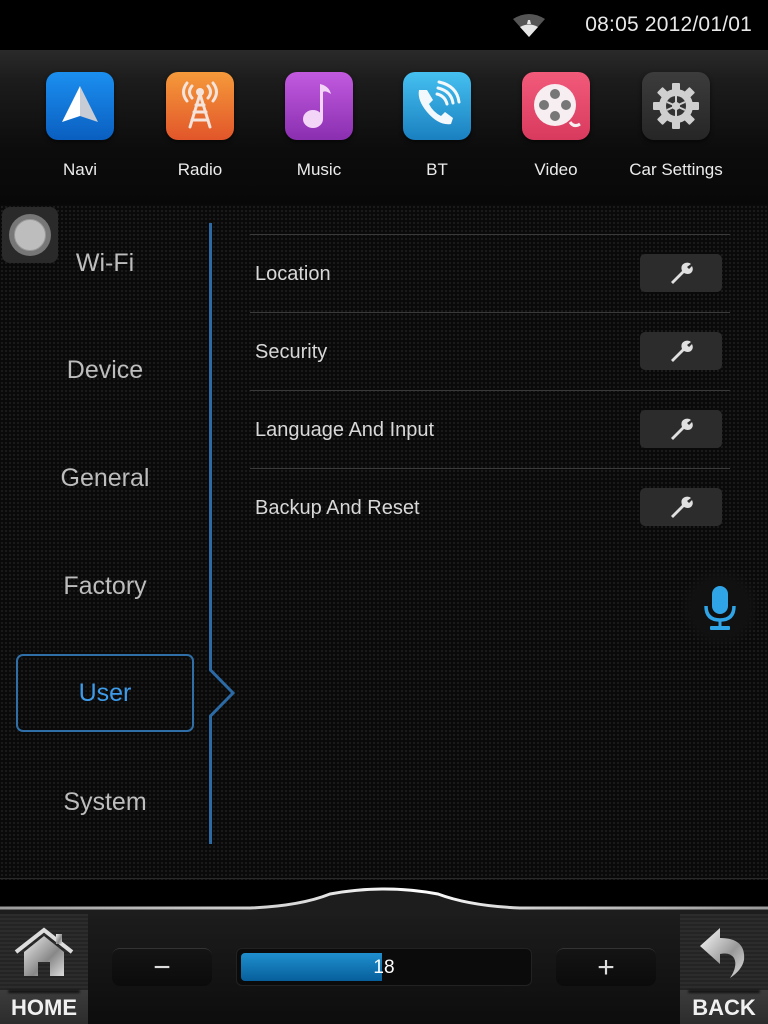 The height and width of the screenshot is (1024, 768). What do you see at coordinates (384, 25) in the screenshot?
I see `status-bar: 08:05 2012/01/01` at bounding box center [384, 25].